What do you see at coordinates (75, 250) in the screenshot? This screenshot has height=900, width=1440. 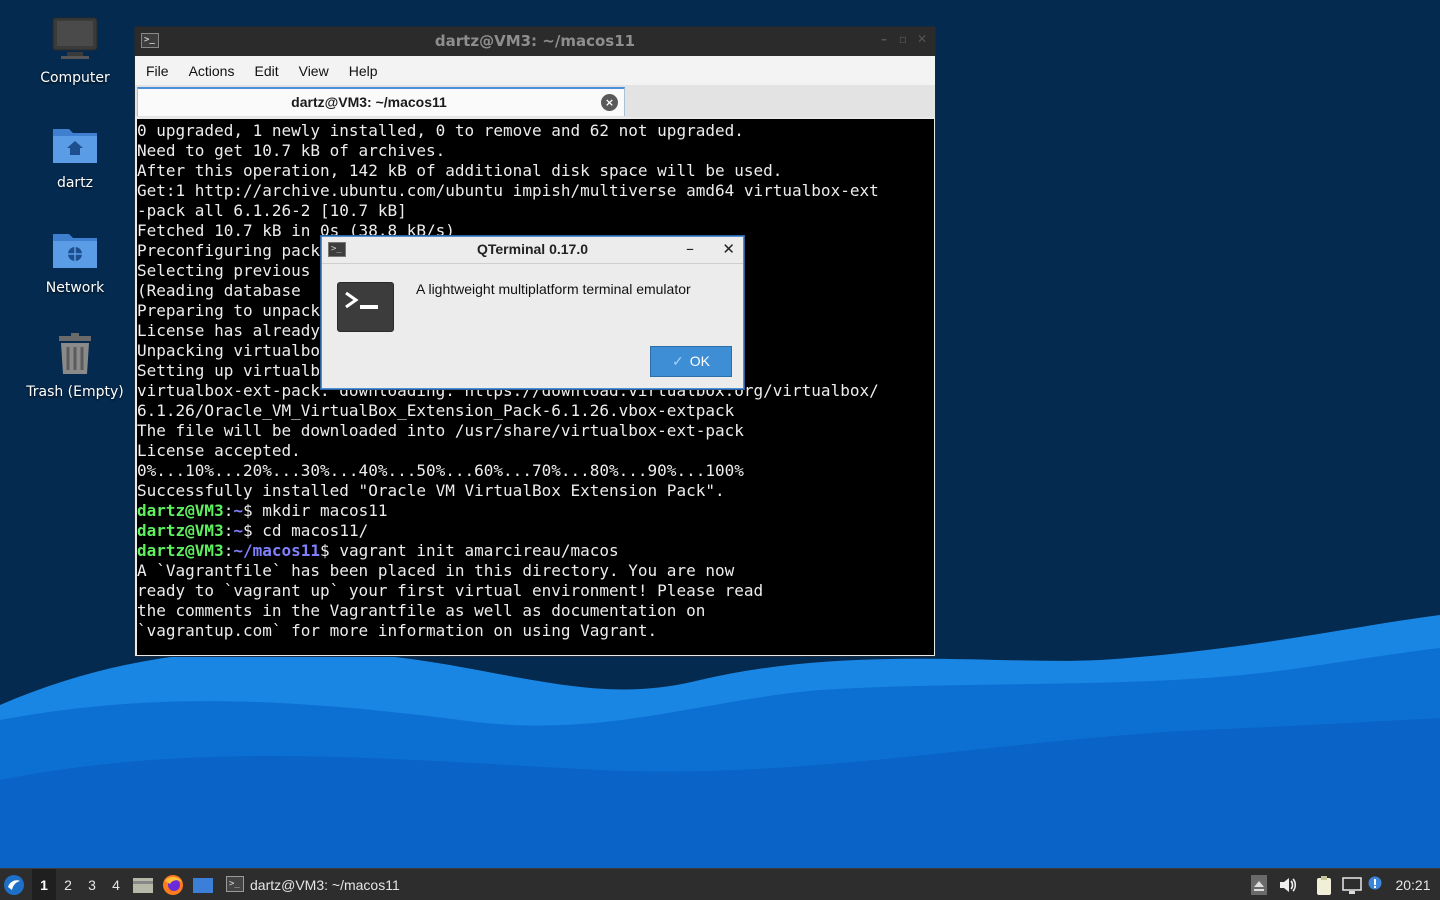 I see `network-folder-icon` at bounding box center [75, 250].